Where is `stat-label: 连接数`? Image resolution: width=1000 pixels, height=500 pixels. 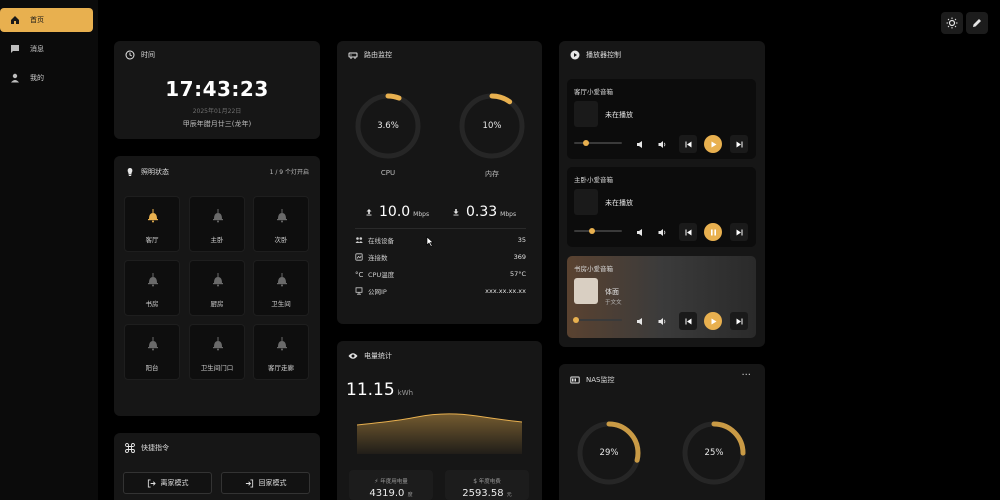
stat-label: 连接数 is located at coordinates (378, 258).